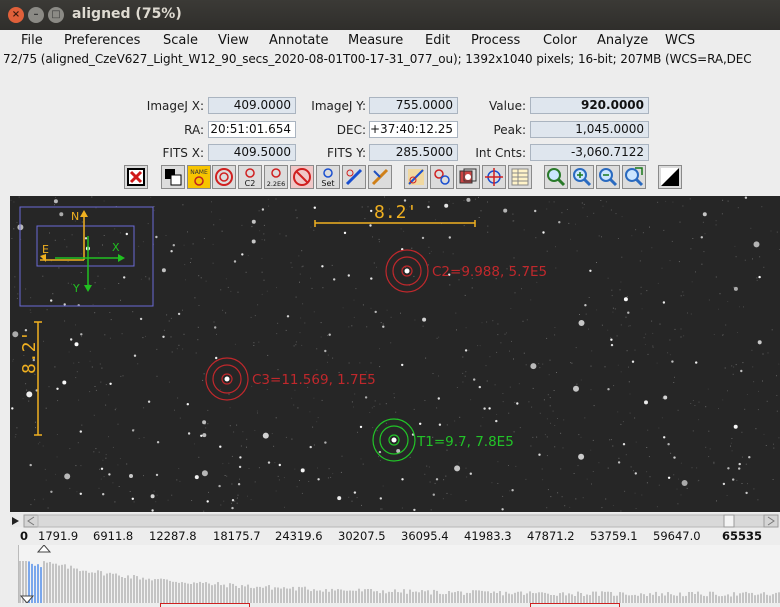 Image resolution: width=780 pixels, height=607 pixels. I want to click on zoom-out-button, so click(608, 177).